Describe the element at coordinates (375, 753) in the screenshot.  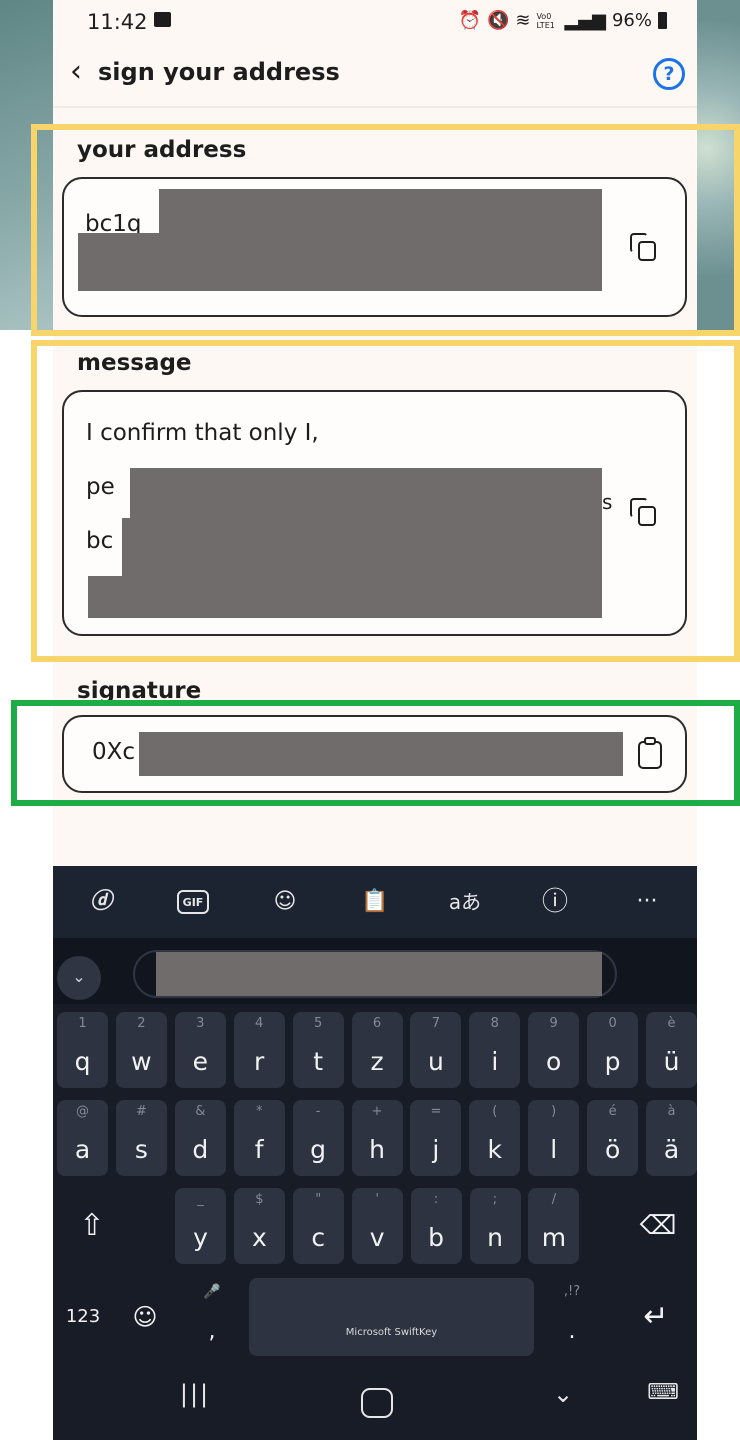
I see `signature-highlight-box` at that location.